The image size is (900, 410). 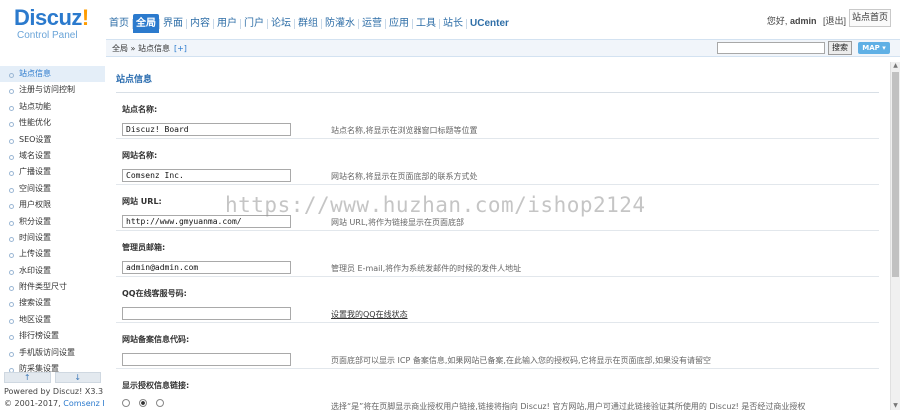 I want to click on powered-by: Powered by Discuz! X3.3, so click(x=54, y=391).